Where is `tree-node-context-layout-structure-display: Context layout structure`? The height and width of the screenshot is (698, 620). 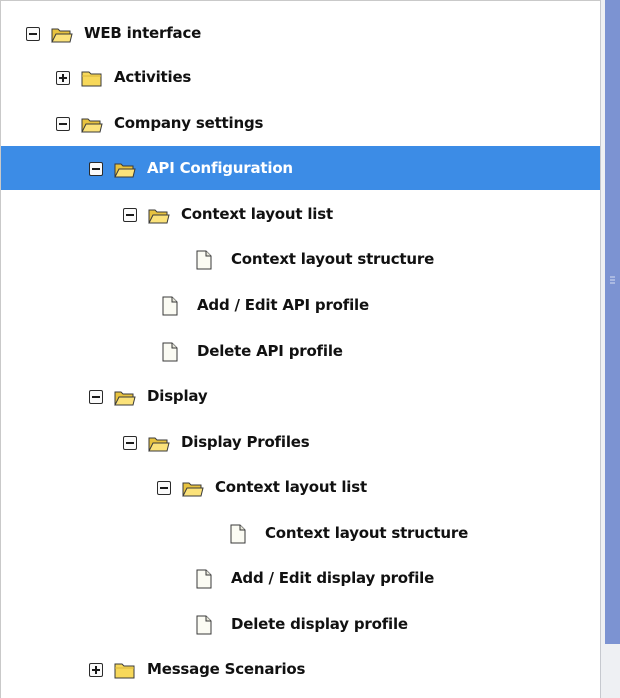
tree-node-context-layout-structure-display: Context layout structure is located at coordinates (300, 533).